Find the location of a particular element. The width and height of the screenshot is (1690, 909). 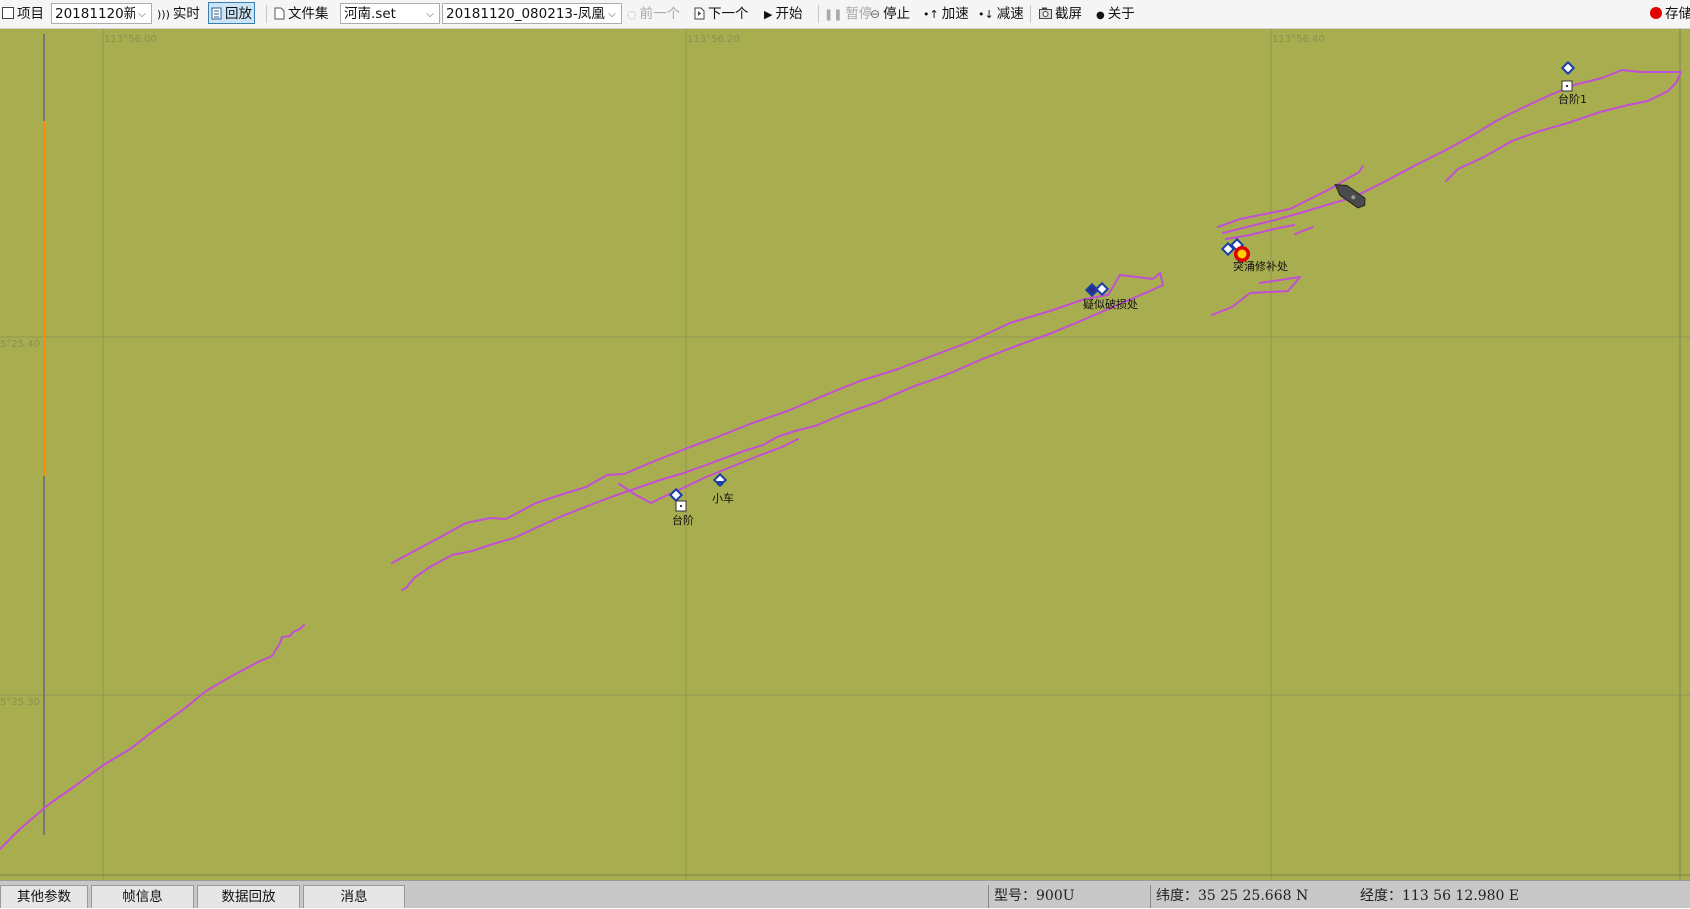

file-icon is located at coordinates (279, 14).